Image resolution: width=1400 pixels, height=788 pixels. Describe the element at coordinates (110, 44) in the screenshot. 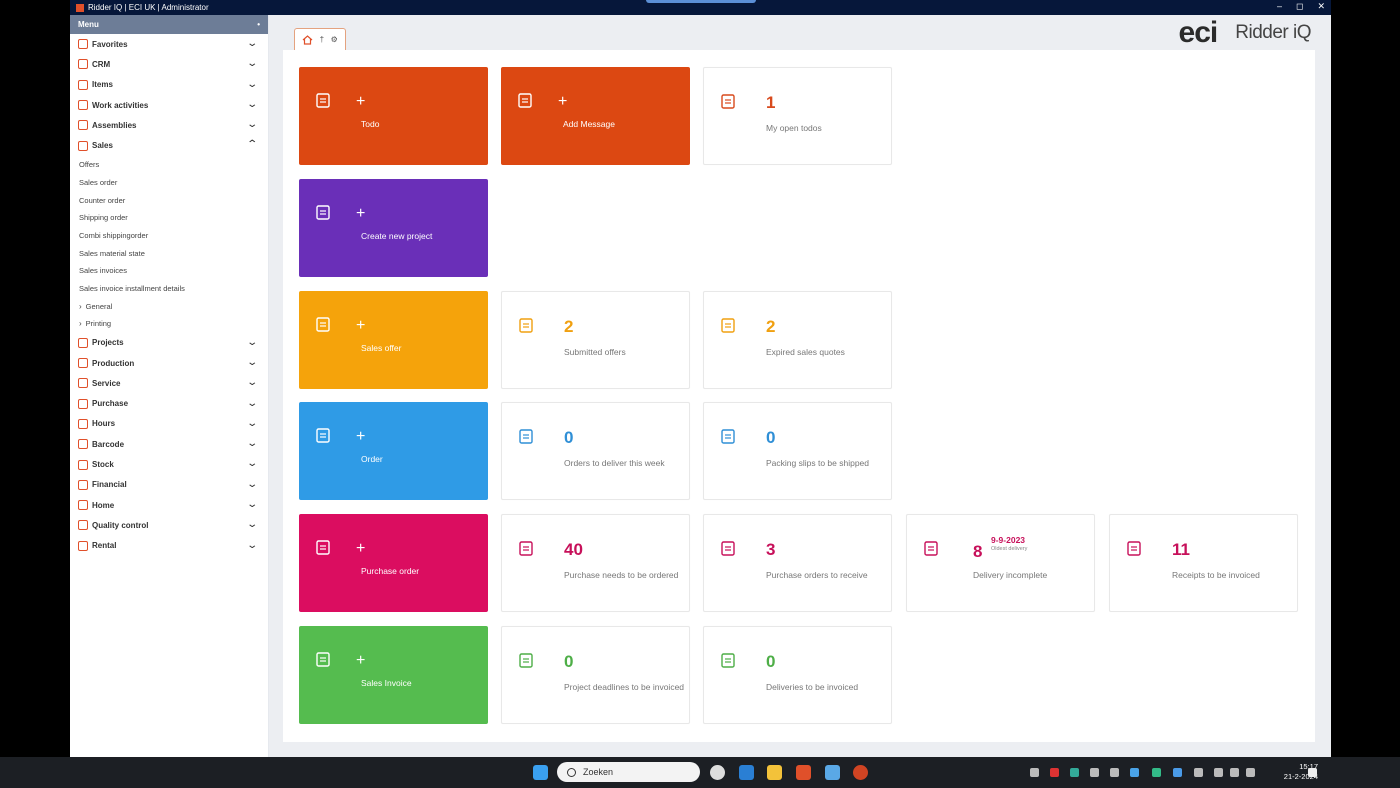

I see `sidebar-item-label: Favorites` at that location.